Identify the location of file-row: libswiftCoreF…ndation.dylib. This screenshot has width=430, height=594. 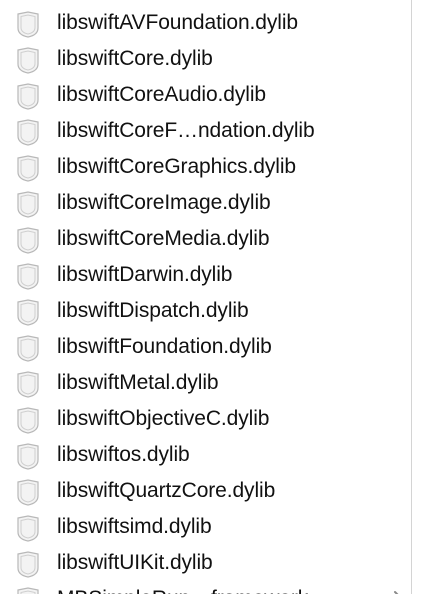
(205, 131).